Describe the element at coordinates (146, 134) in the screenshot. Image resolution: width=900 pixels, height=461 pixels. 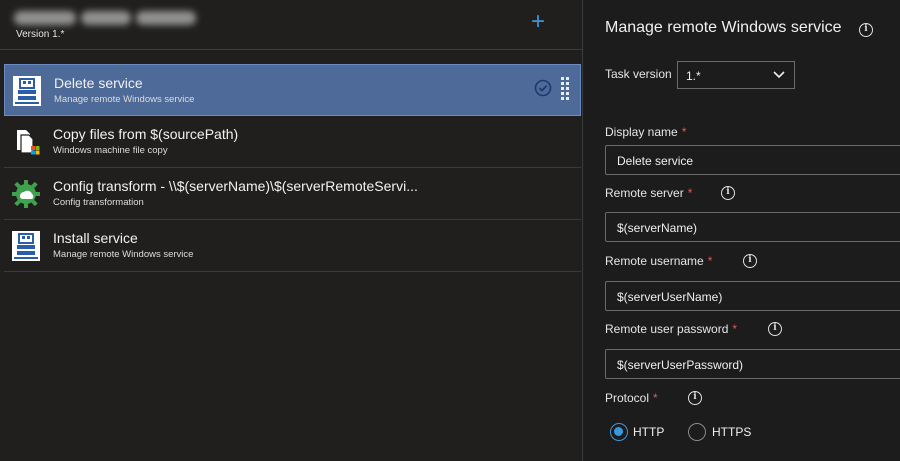
I see `task-title: Copy files from $(sourcePath)` at that location.